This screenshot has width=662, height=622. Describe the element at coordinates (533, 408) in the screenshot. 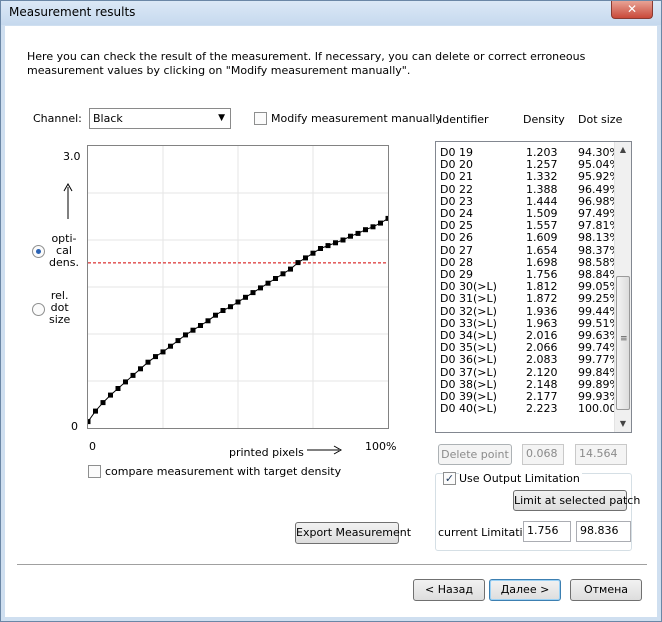

I see `list-item: D0 40(>L) 2.223 100.00%` at that location.